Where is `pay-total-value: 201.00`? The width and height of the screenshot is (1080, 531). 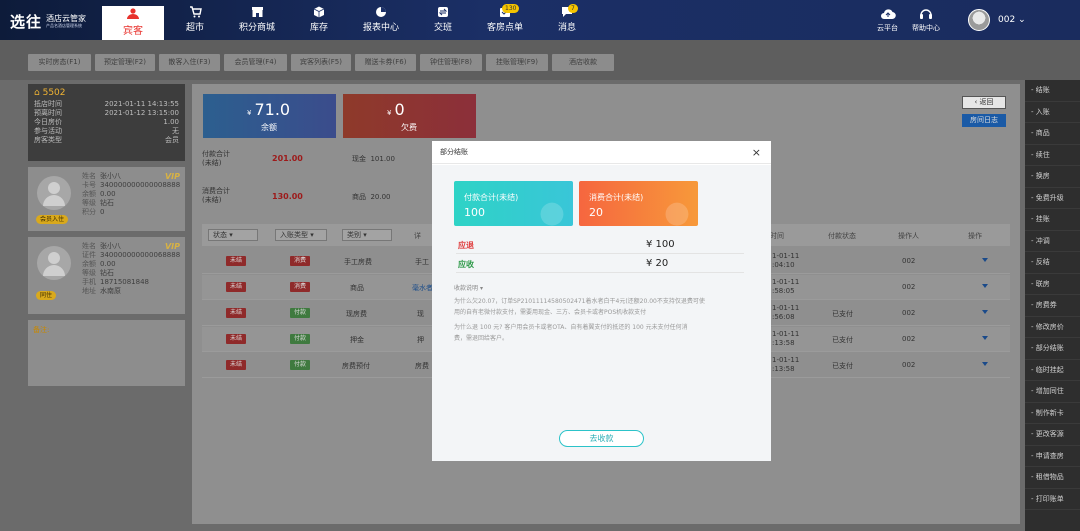
pay-total-value: 201.00 is located at coordinates (287, 158).